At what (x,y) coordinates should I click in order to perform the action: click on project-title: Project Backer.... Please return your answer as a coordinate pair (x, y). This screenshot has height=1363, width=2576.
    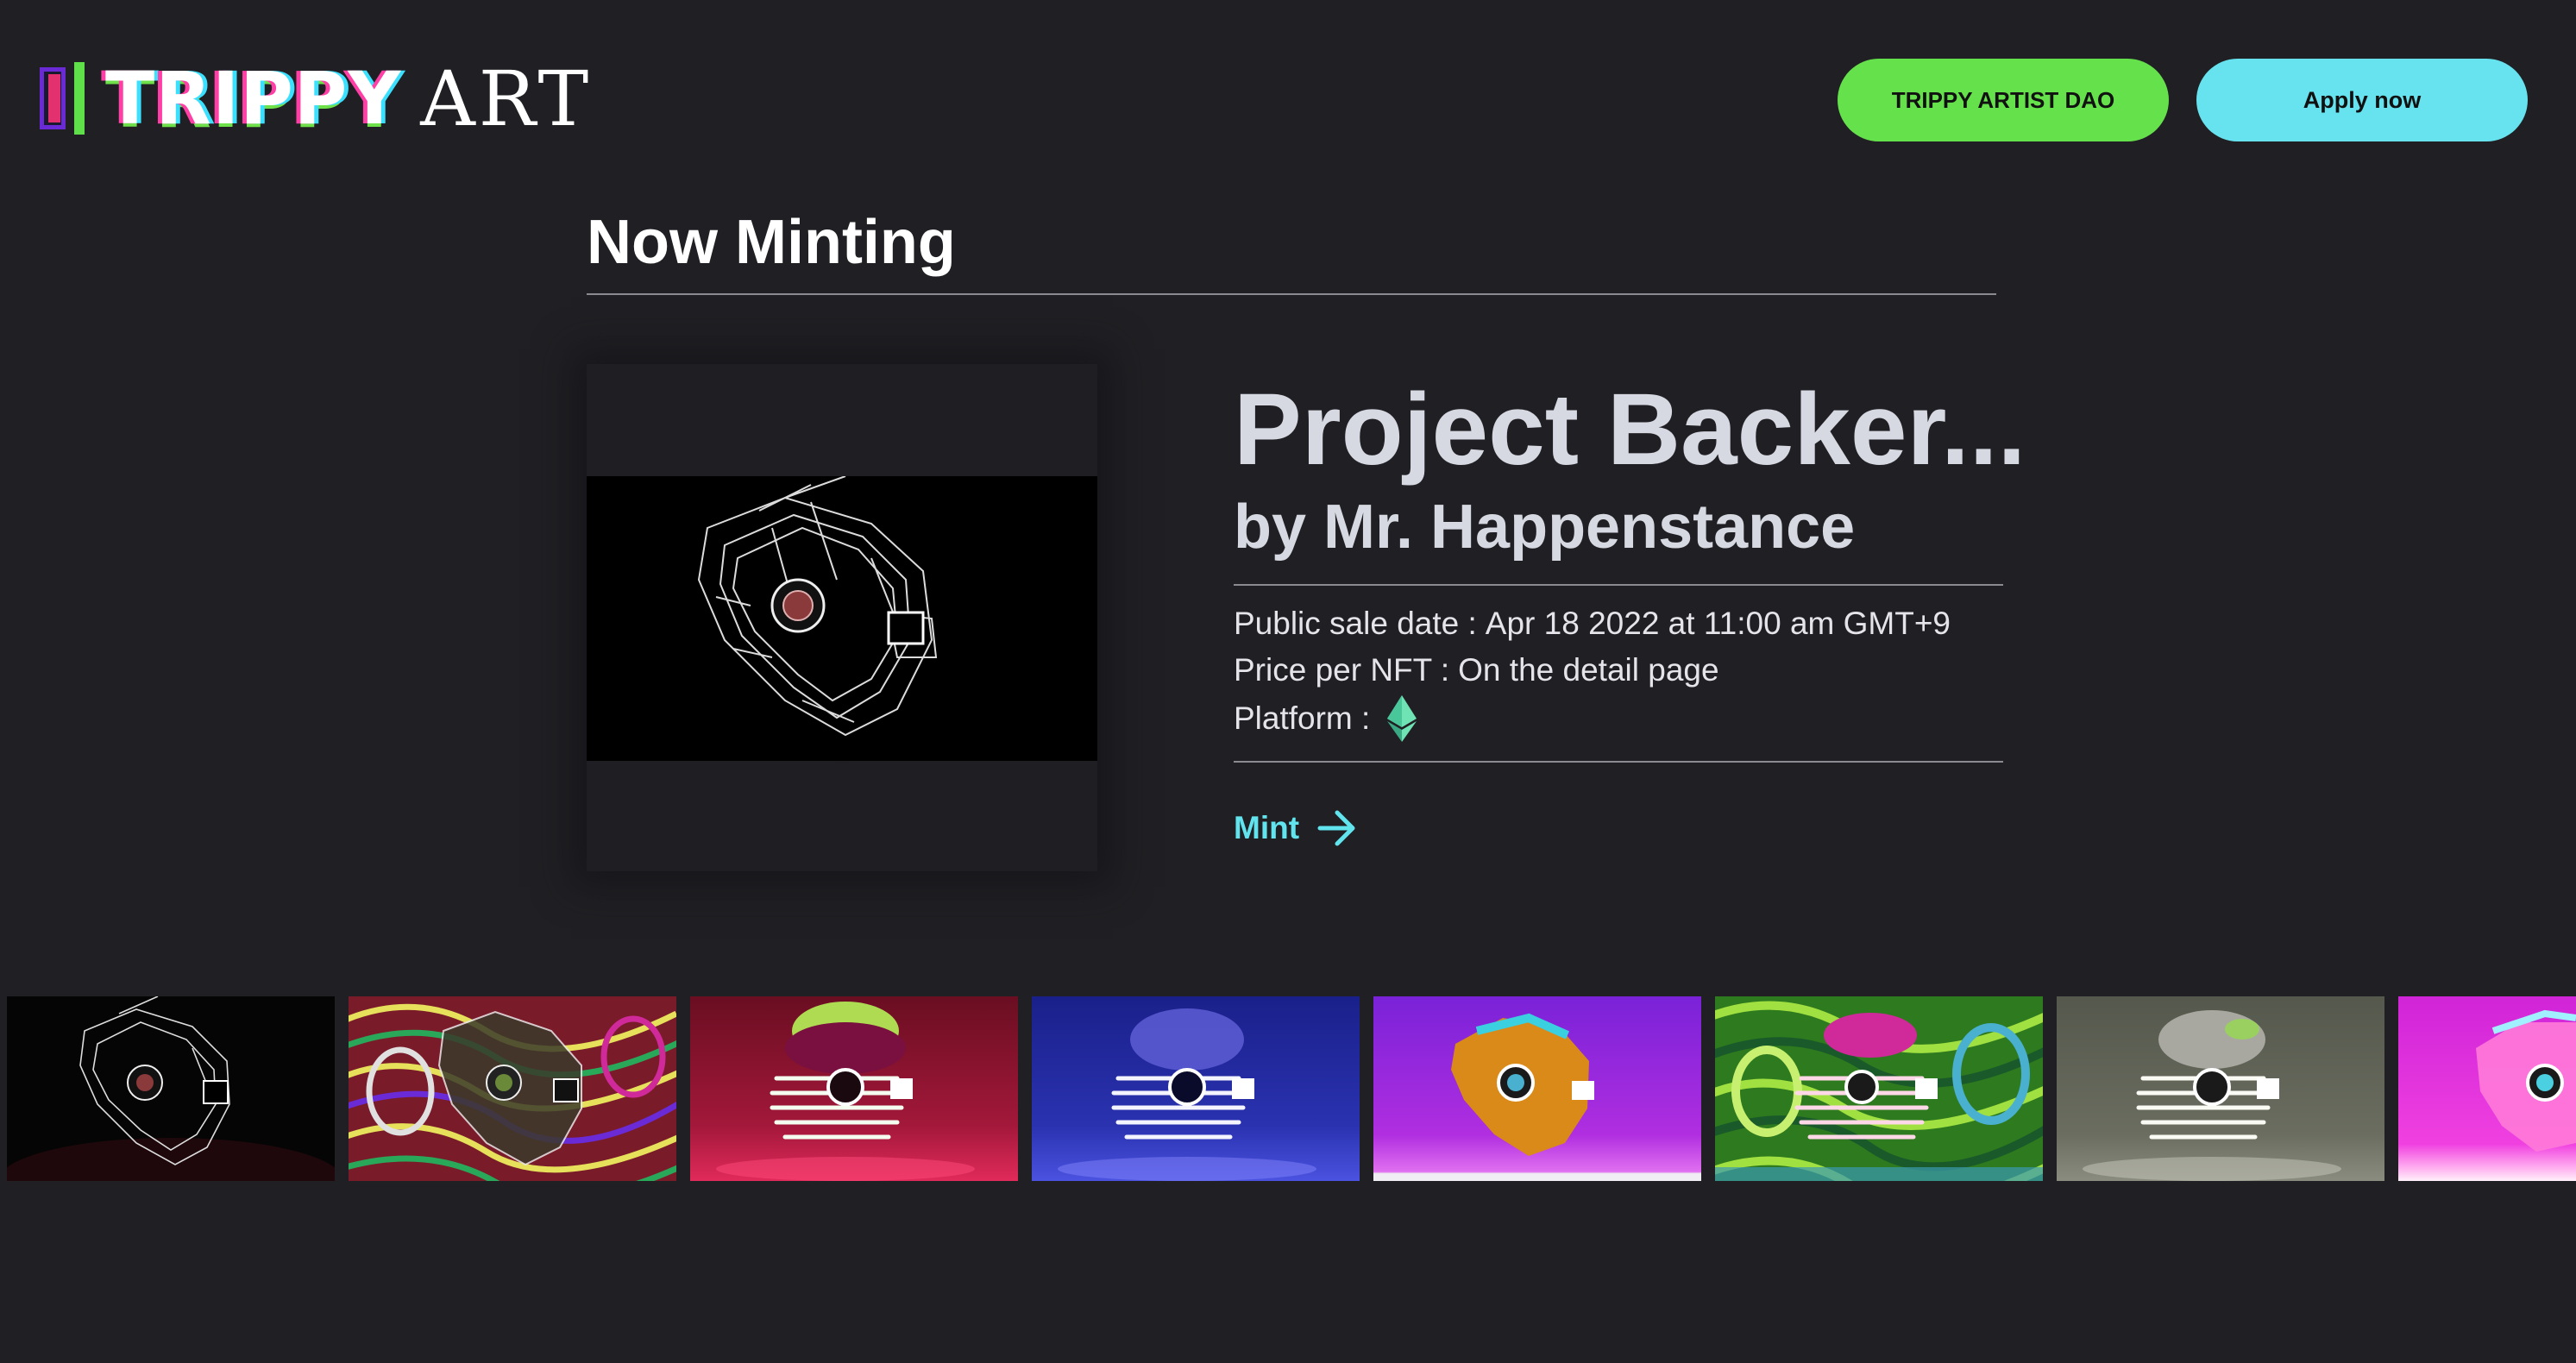
    Looking at the image, I should click on (1630, 429).